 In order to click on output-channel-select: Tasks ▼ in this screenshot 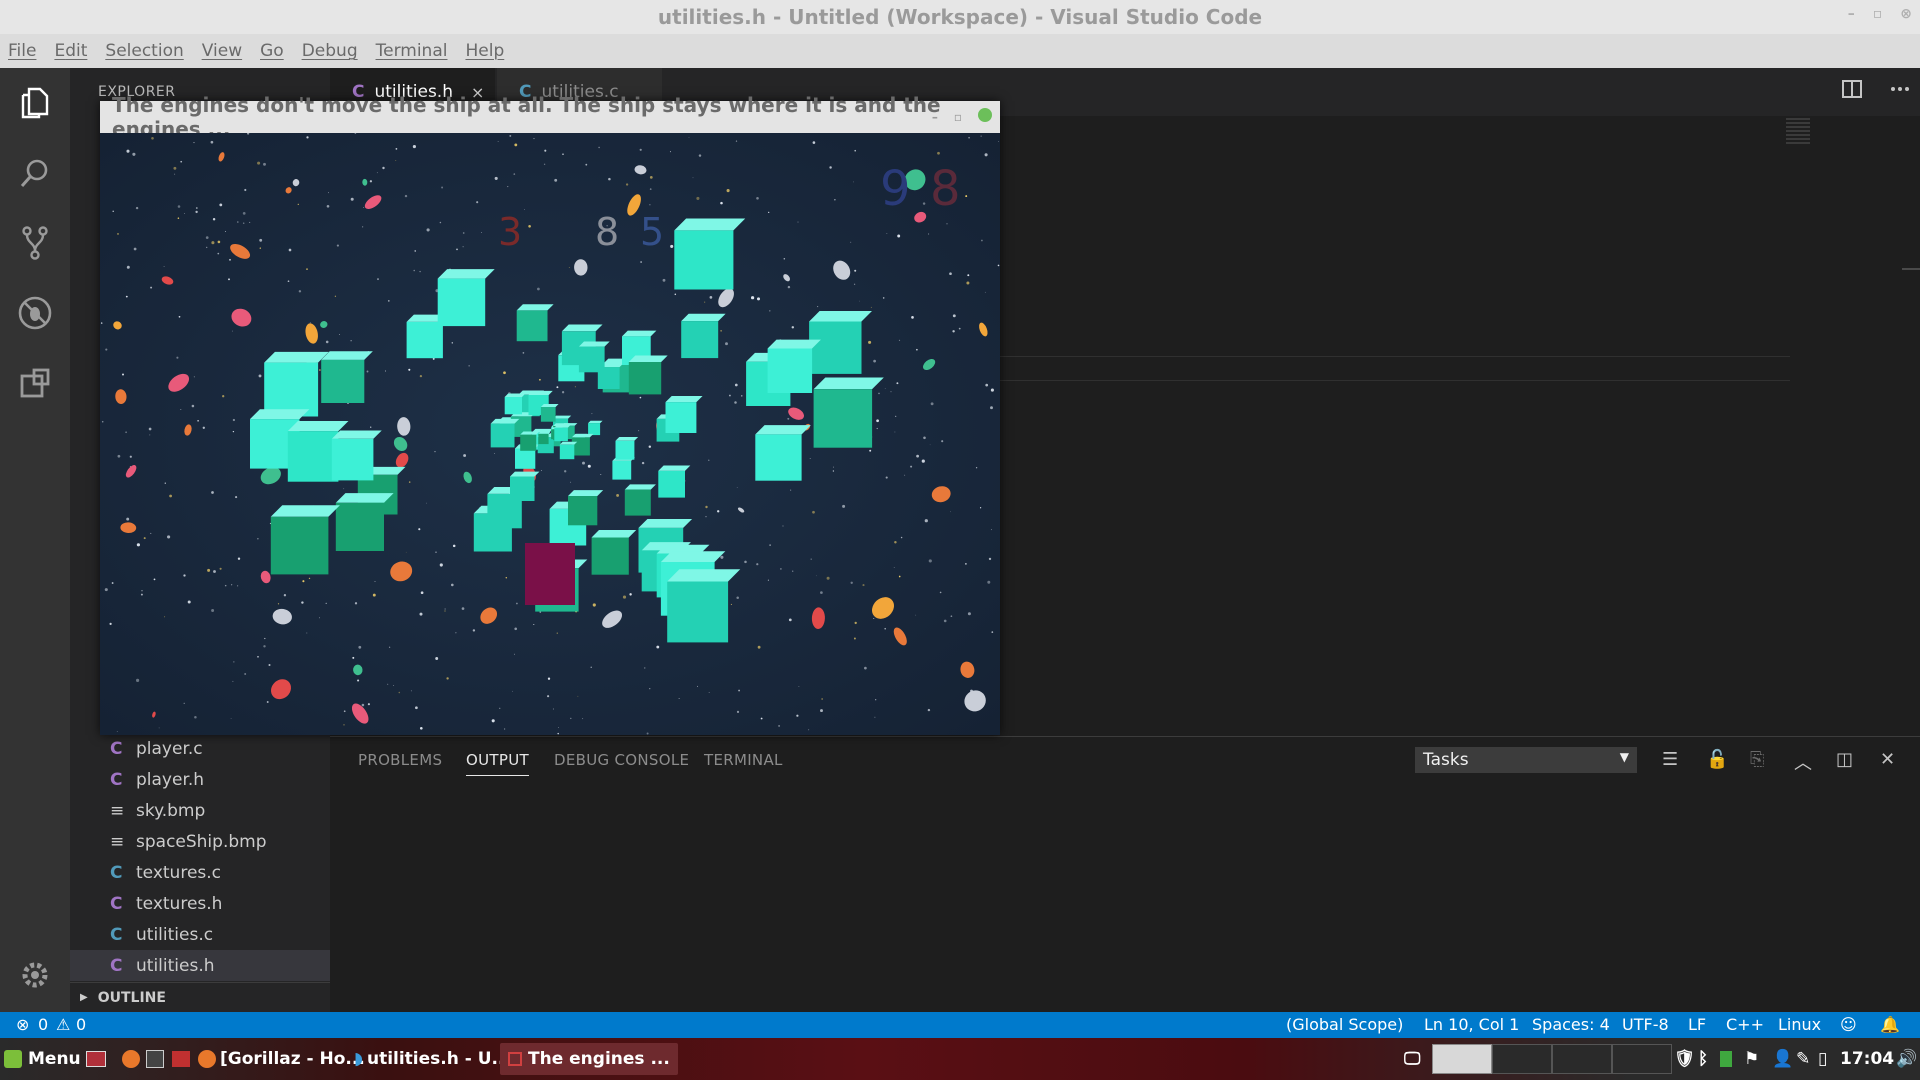, I will do `click(1526, 760)`.